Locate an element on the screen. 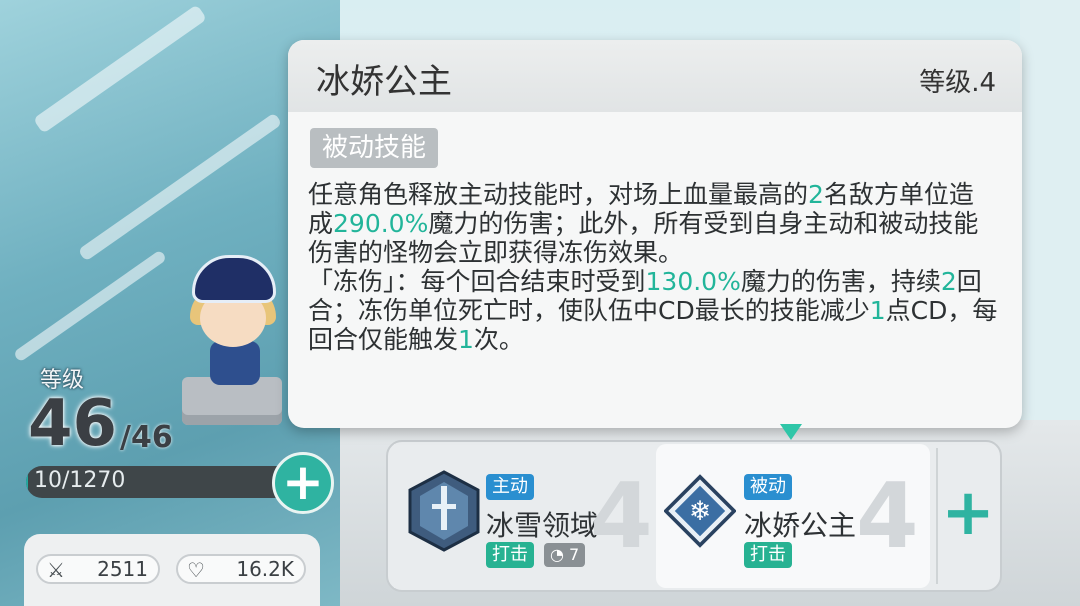 This screenshot has width=1080, height=606. skill-card-passive-selected: ❄ 被动 冰娇公主 4 打击 is located at coordinates (793, 516).